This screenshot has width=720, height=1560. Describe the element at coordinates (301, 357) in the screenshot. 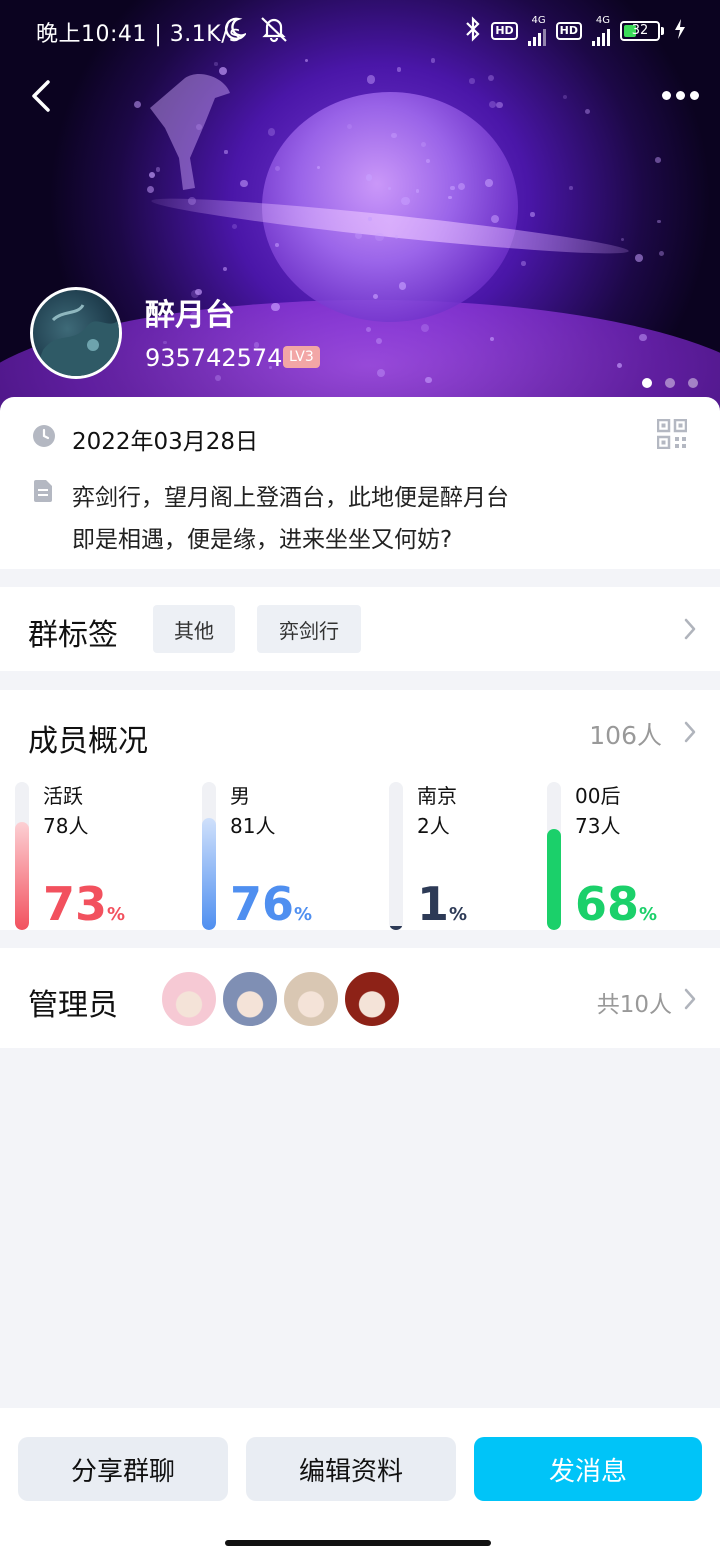

I see `level-badge: LV3` at that location.